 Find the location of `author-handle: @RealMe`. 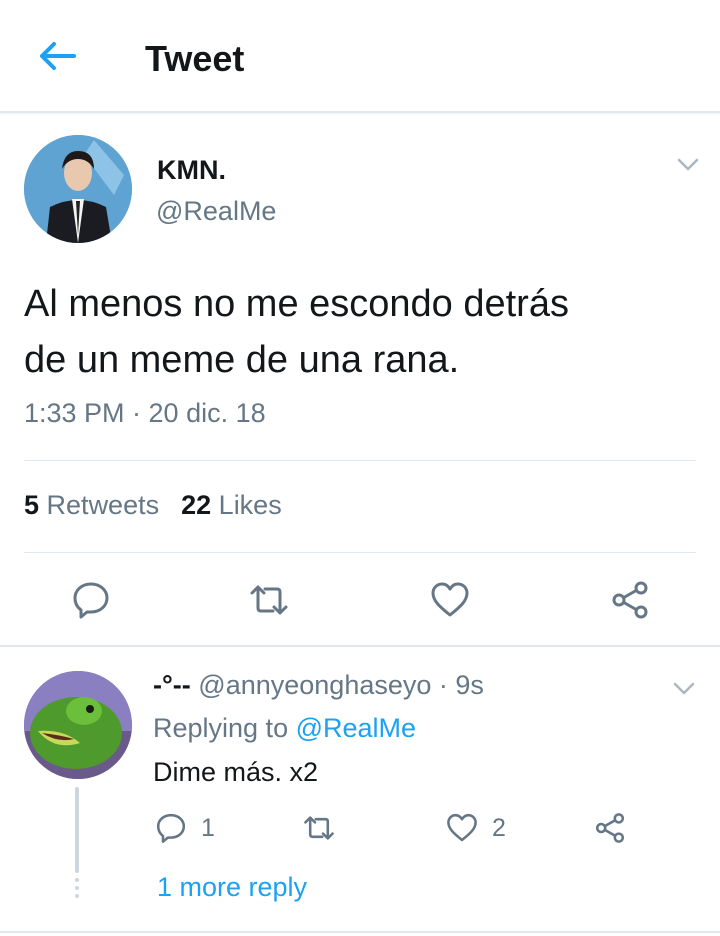

author-handle: @RealMe is located at coordinates (216, 211).